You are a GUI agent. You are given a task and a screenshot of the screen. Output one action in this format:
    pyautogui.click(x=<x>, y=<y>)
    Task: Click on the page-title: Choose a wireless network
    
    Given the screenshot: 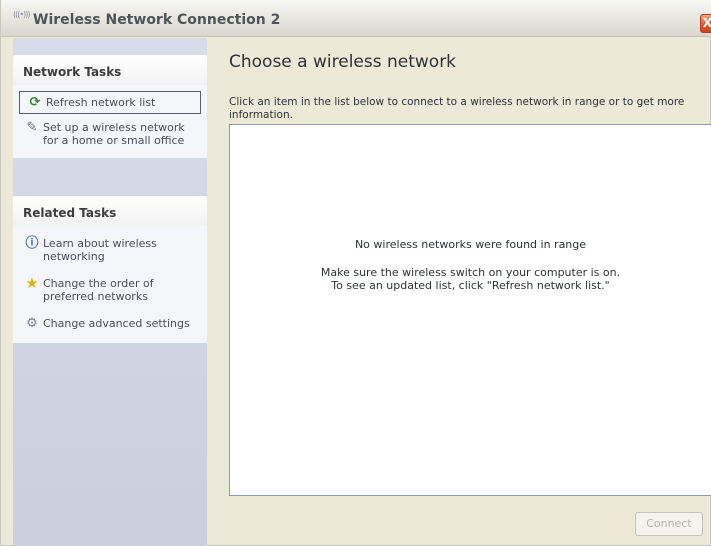 What is the action you would take?
    pyautogui.click(x=343, y=62)
    